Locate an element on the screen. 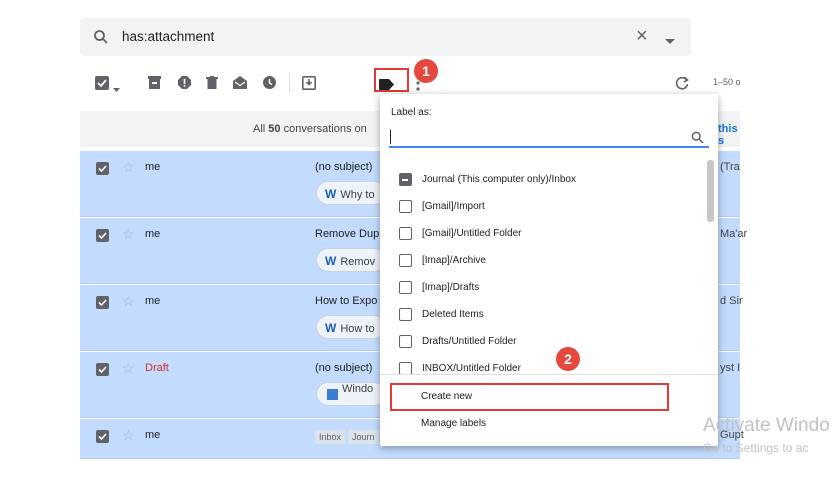  report-spam-icon is located at coordinates (184, 85).